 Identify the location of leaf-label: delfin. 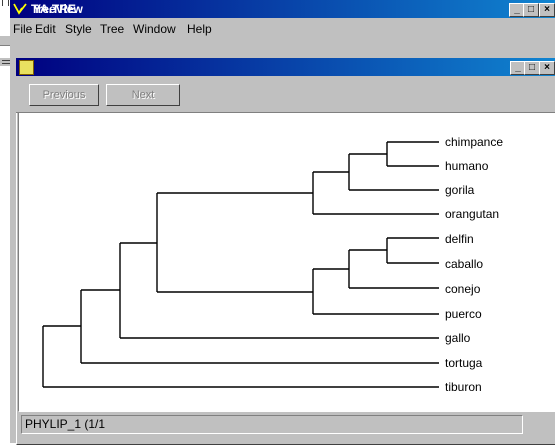
(459, 239).